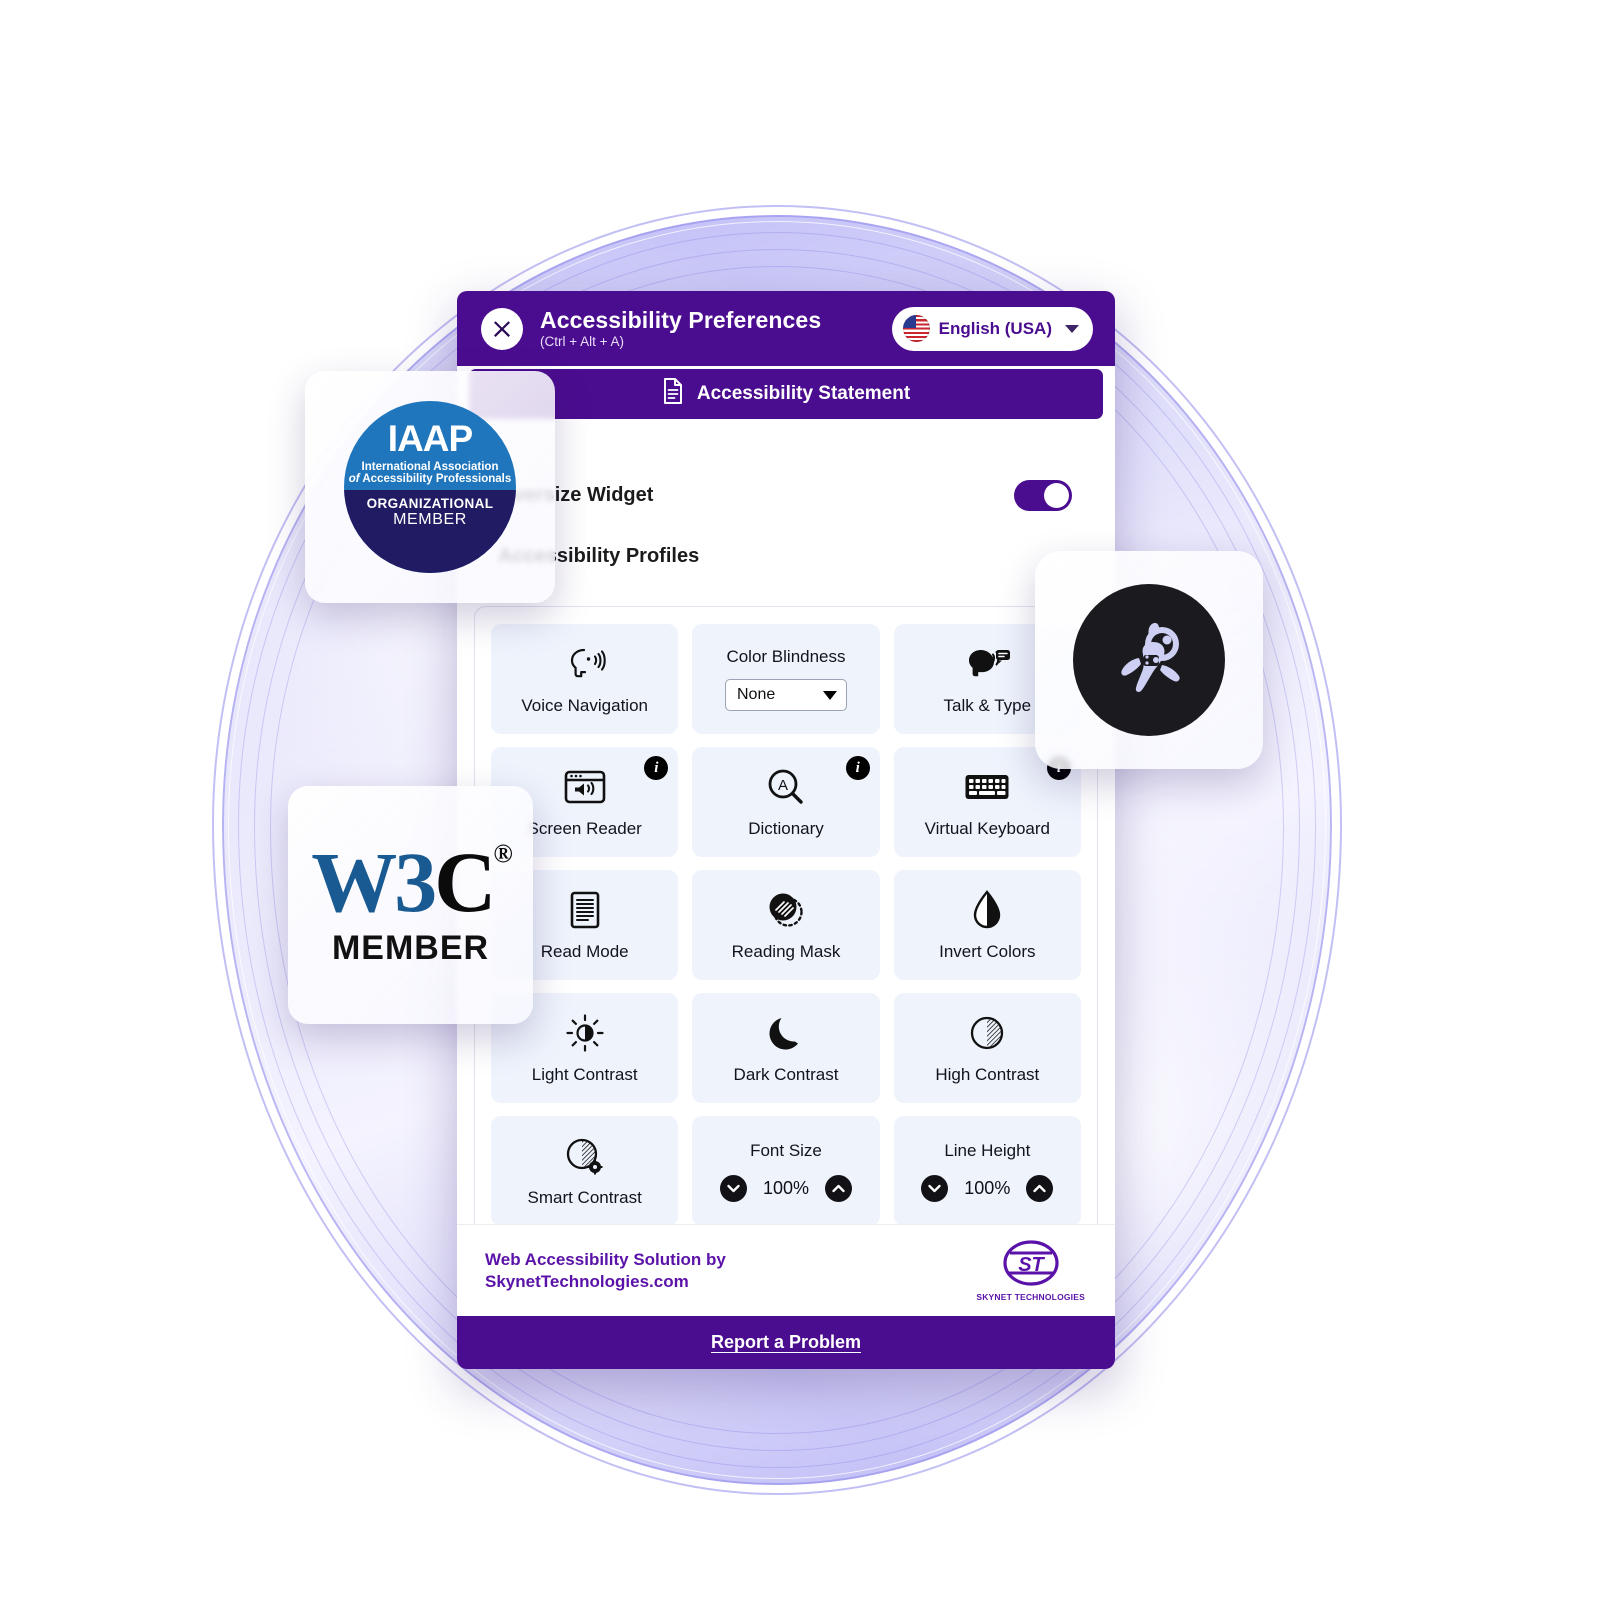 This screenshot has height=1619, width=1603. Describe the element at coordinates (786, 952) in the screenshot. I see `feature-label: Reading Mask` at that location.